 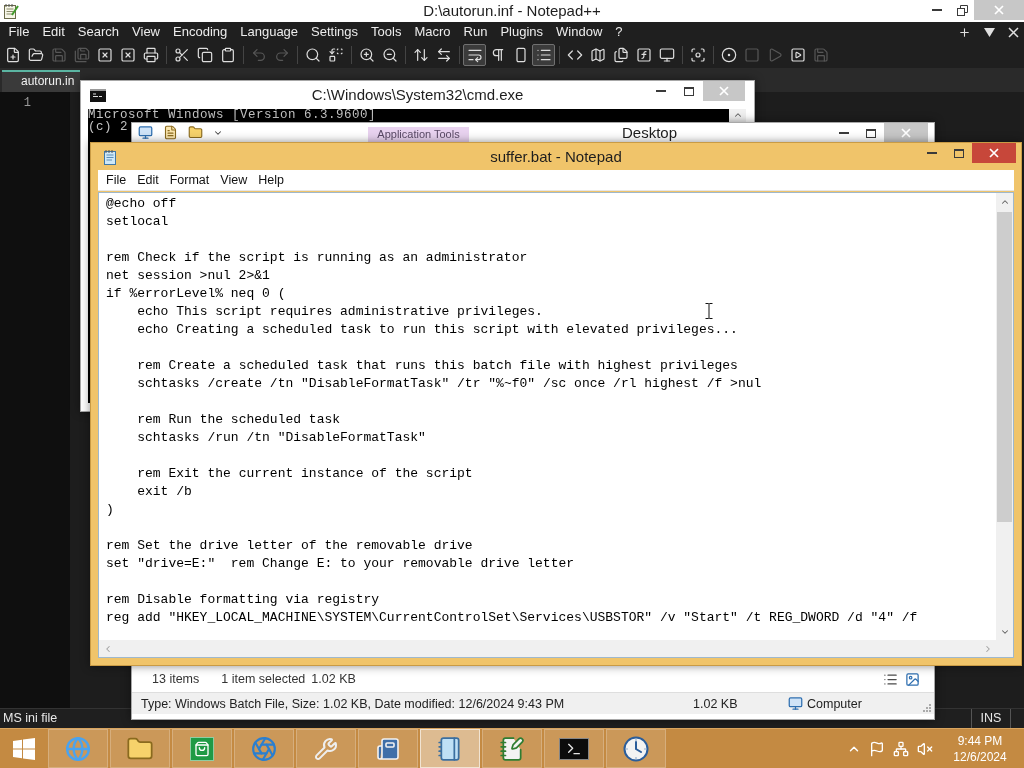 I want to click on code-icon, so click(x=574, y=55).